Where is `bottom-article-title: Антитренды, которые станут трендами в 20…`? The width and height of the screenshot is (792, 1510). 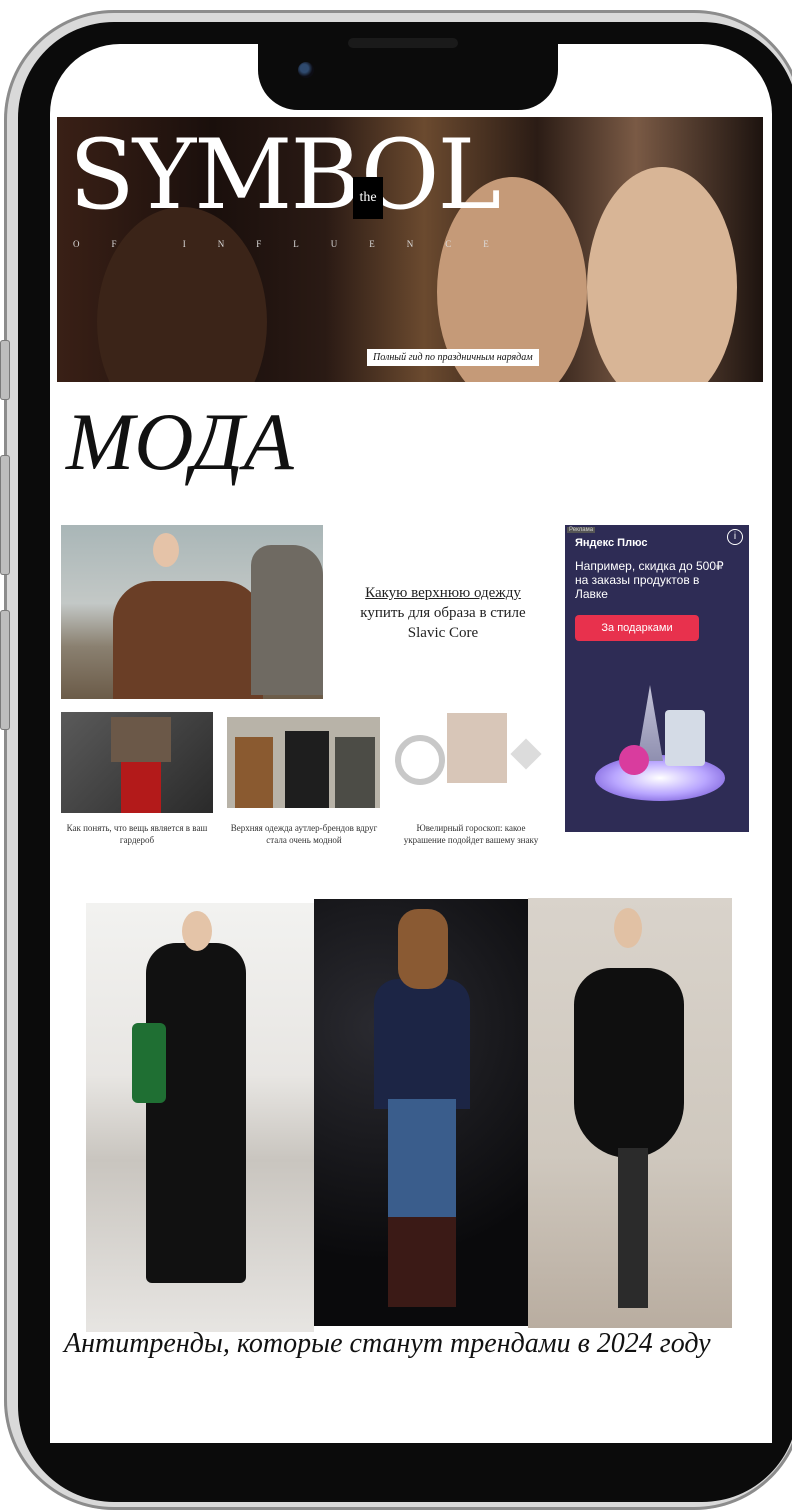 bottom-article-title: Антитренды, которые станут трендами в 20… is located at coordinates (387, 1344).